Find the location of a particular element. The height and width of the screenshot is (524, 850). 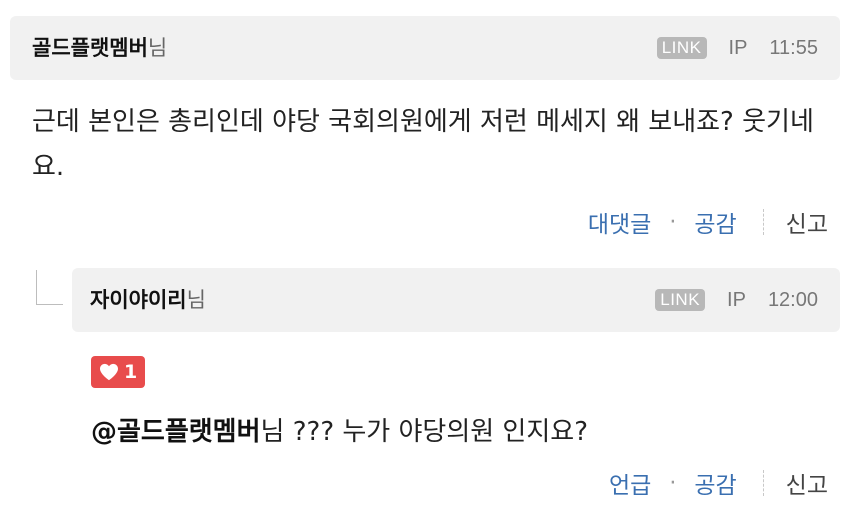

reply-ip-label: IP is located at coordinates (736, 299).